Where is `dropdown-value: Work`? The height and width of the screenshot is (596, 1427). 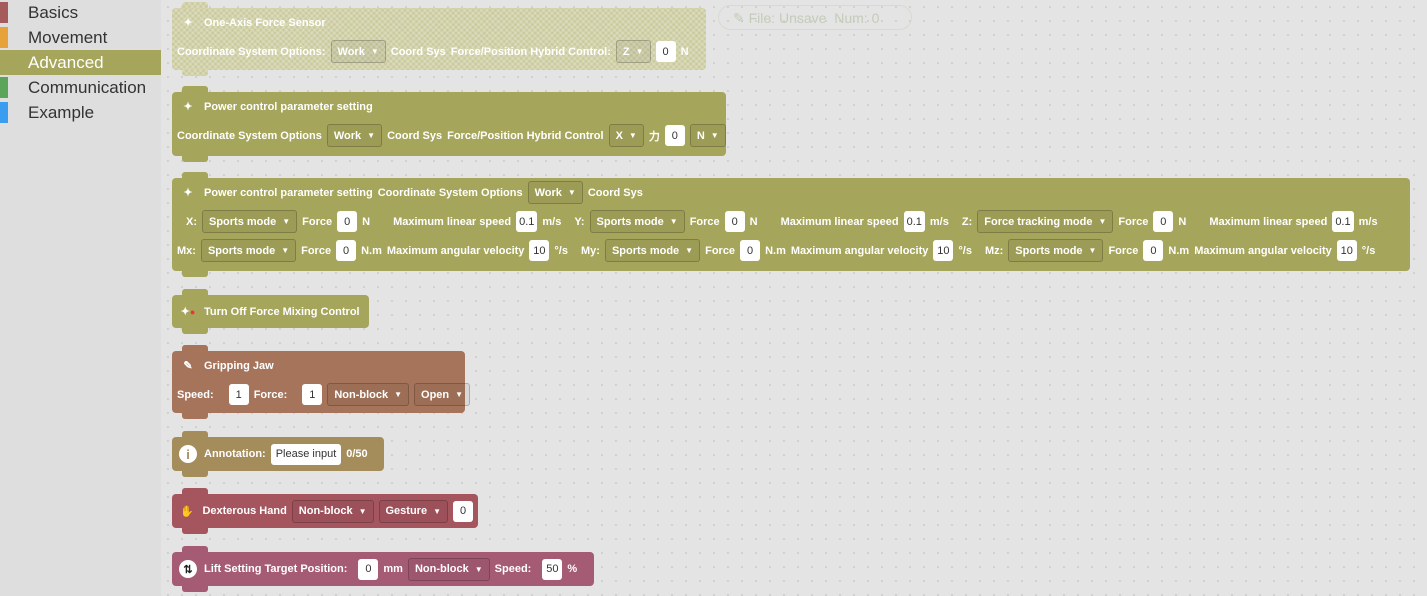
dropdown-value: Work is located at coordinates (548, 192).